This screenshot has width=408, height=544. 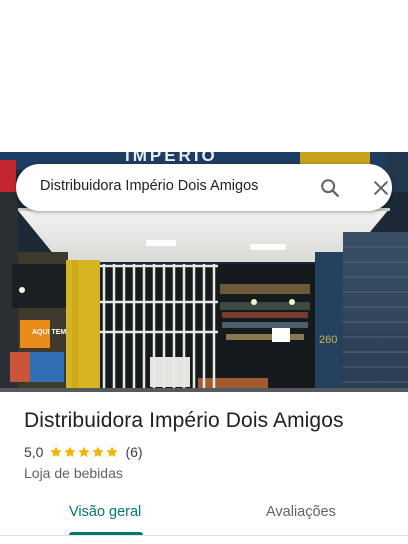 I want to click on tabs-divider, so click(x=204, y=535).